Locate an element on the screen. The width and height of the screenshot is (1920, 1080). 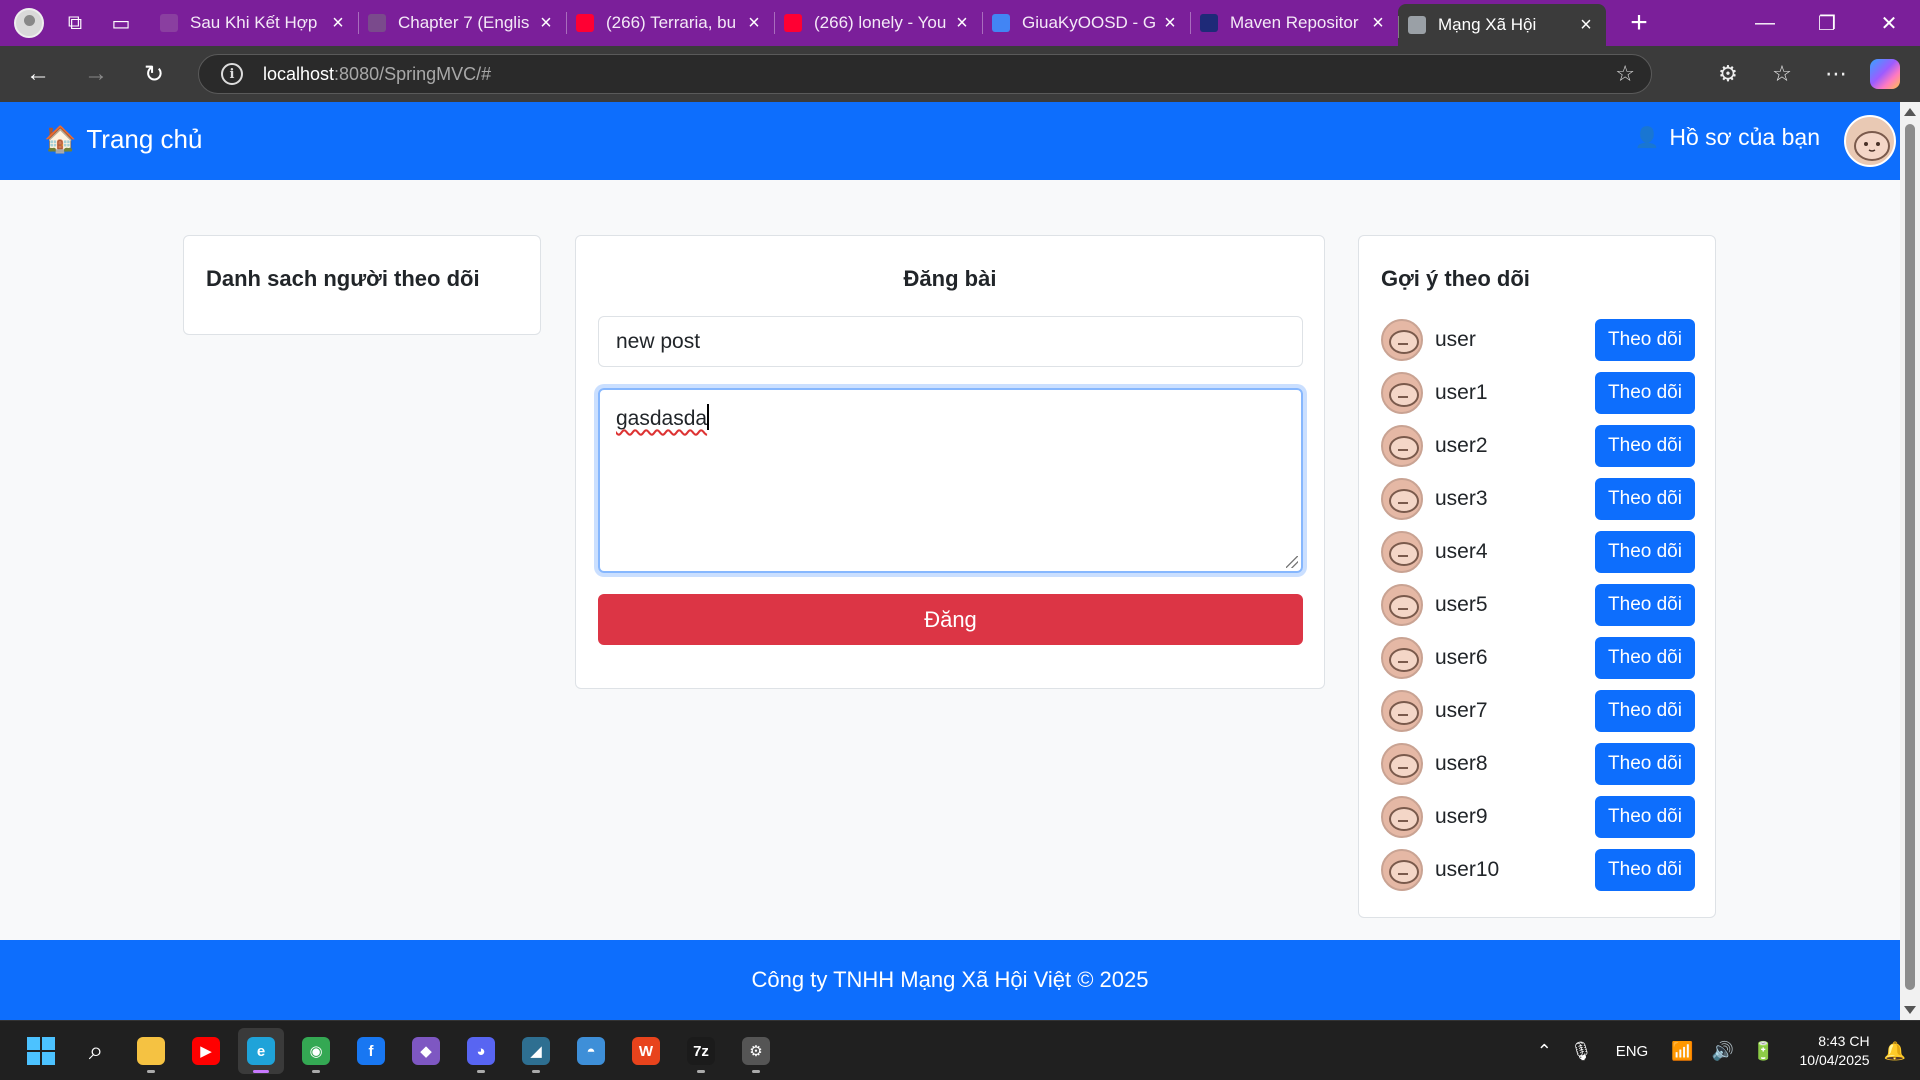
resize-handle-icon is located at coordinates (1292, 562).